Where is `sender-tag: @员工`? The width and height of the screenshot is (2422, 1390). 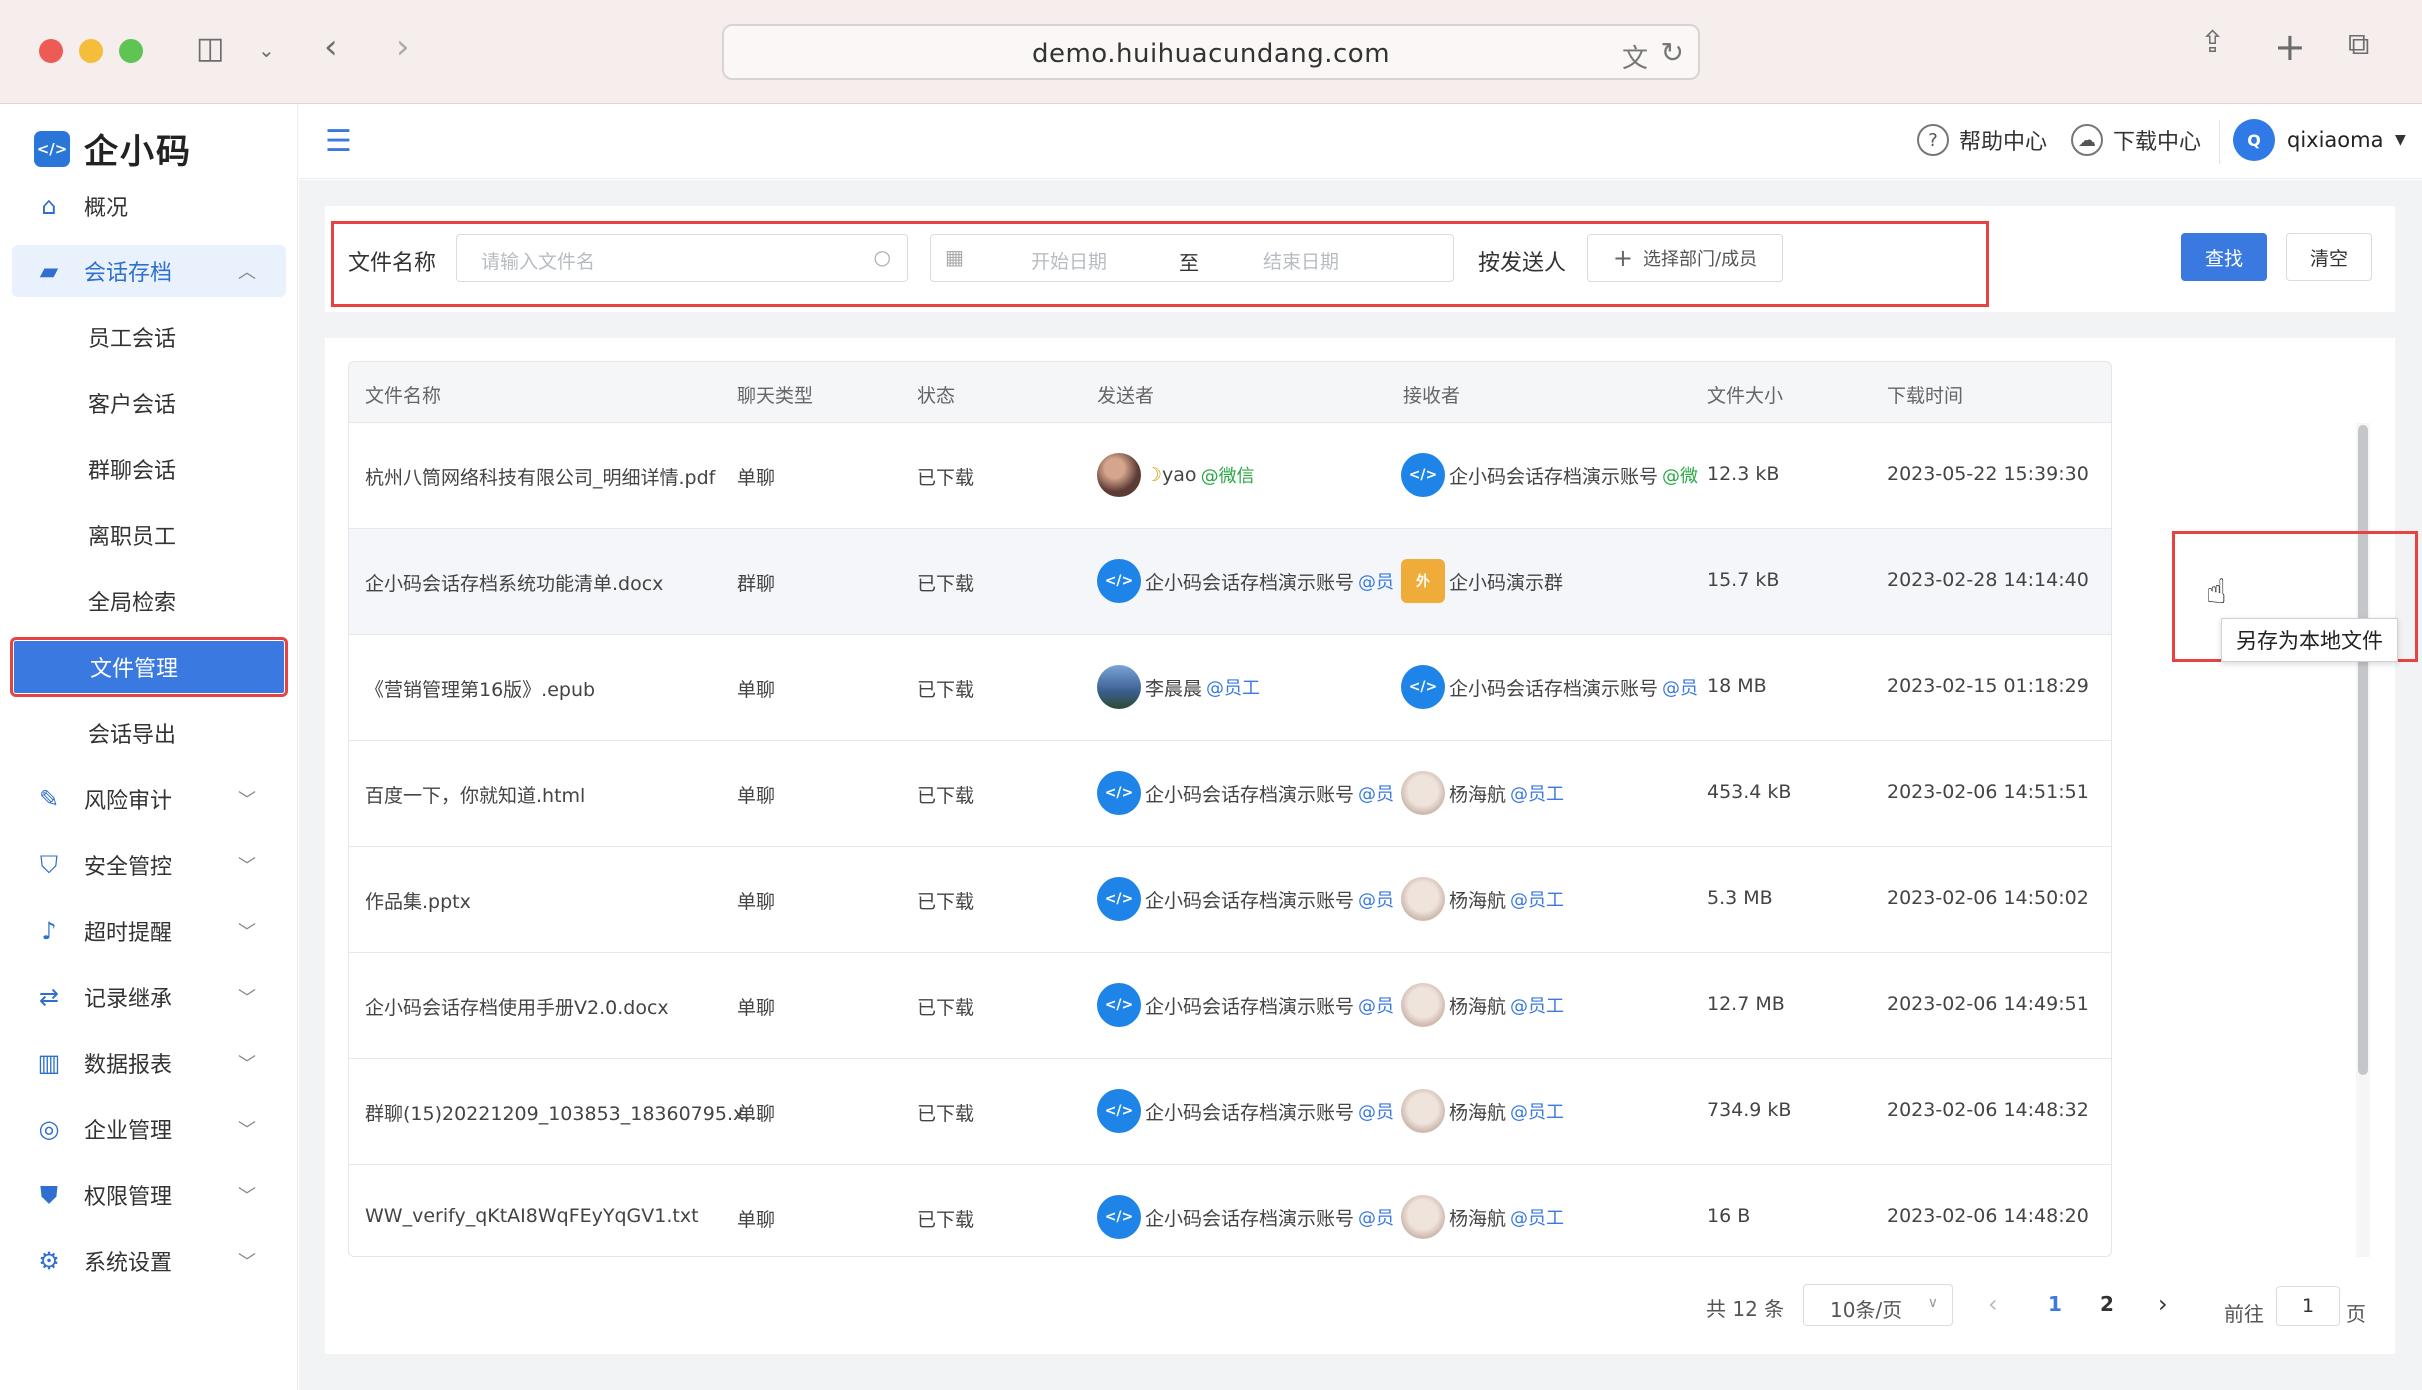
sender-tag: @员工 is located at coordinates (1233, 688).